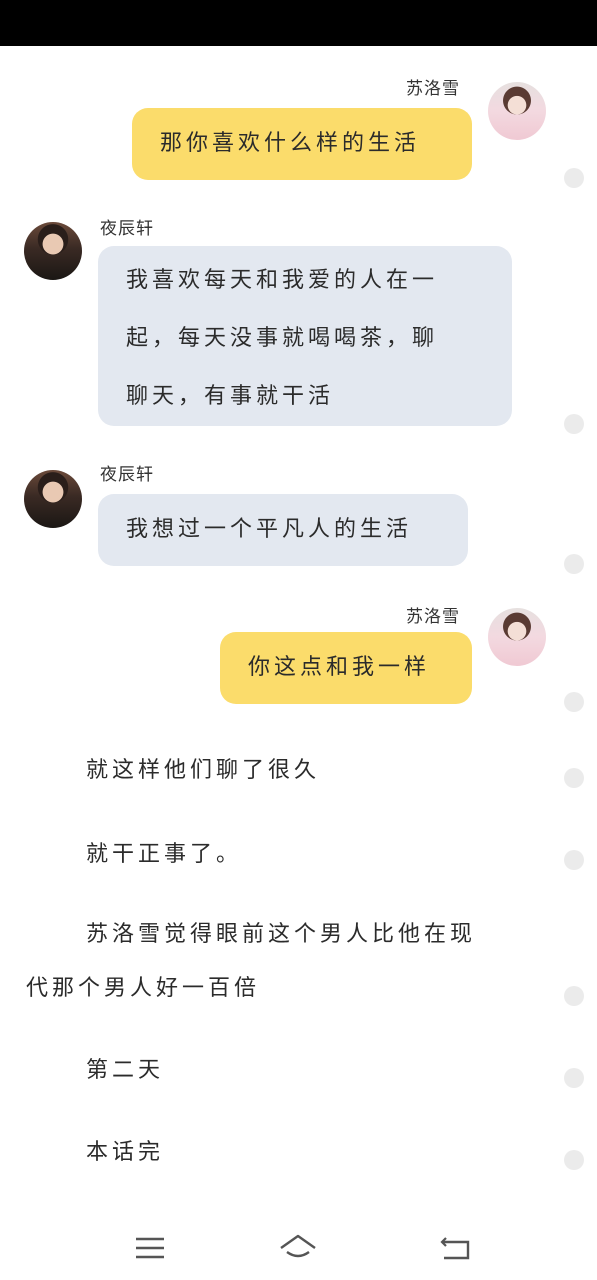 This screenshot has width=597, height=1280. What do you see at coordinates (282, 338) in the screenshot?
I see `bubble-line: 起，每天没事就喝喝茶，聊` at bounding box center [282, 338].